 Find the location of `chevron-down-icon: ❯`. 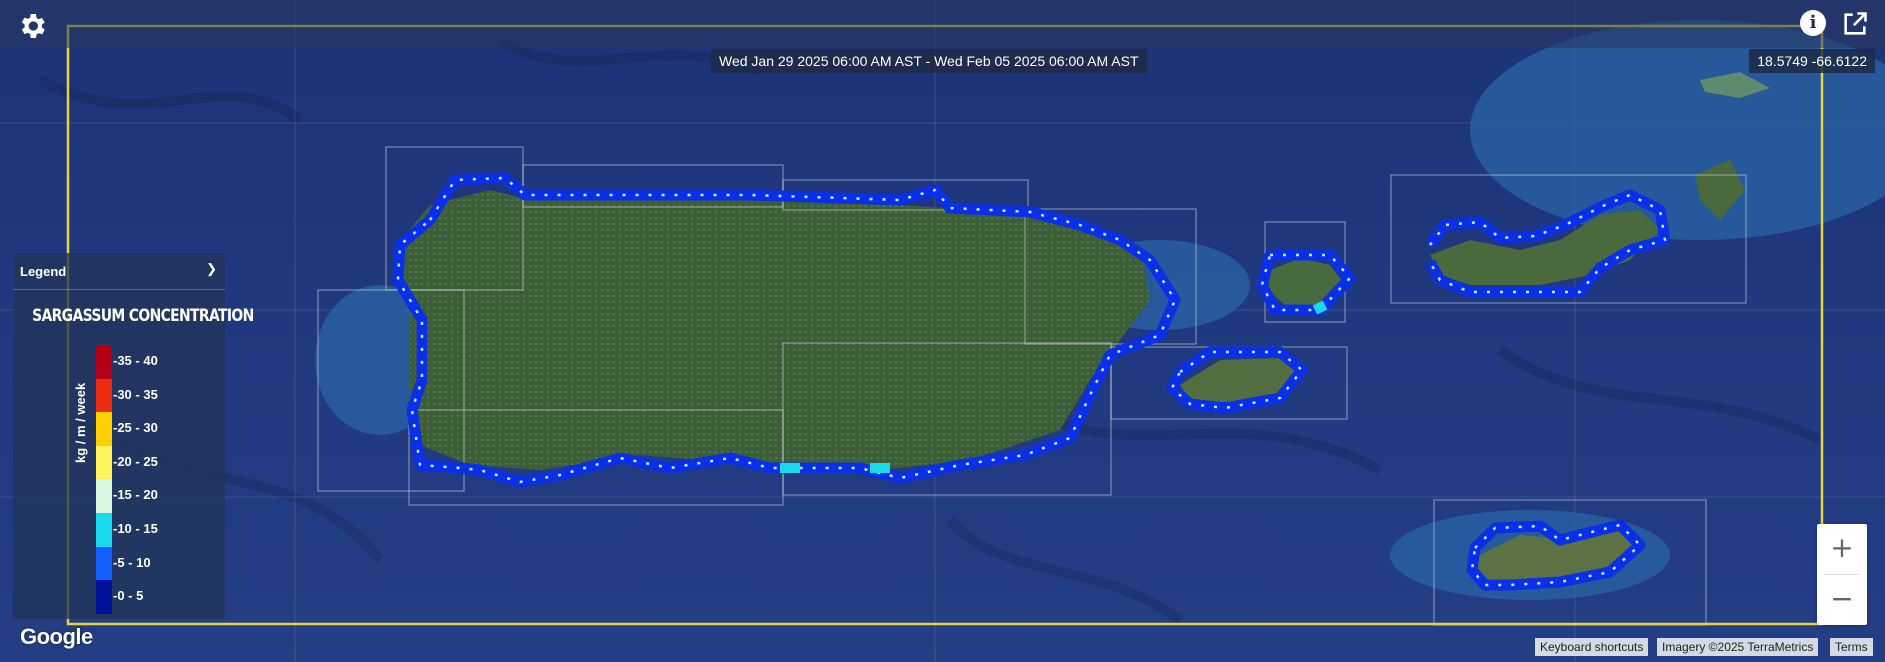

chevron-down-icon: ❯ is located at coordinates (211, 269).